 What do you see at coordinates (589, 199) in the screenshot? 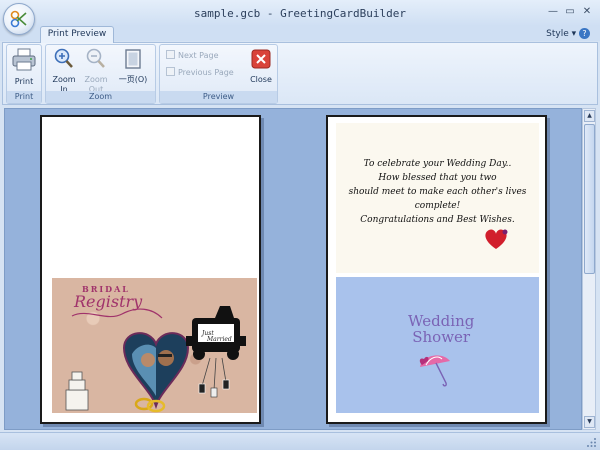
I see `scrollbar-thumb` at bounding box center [589, 199].